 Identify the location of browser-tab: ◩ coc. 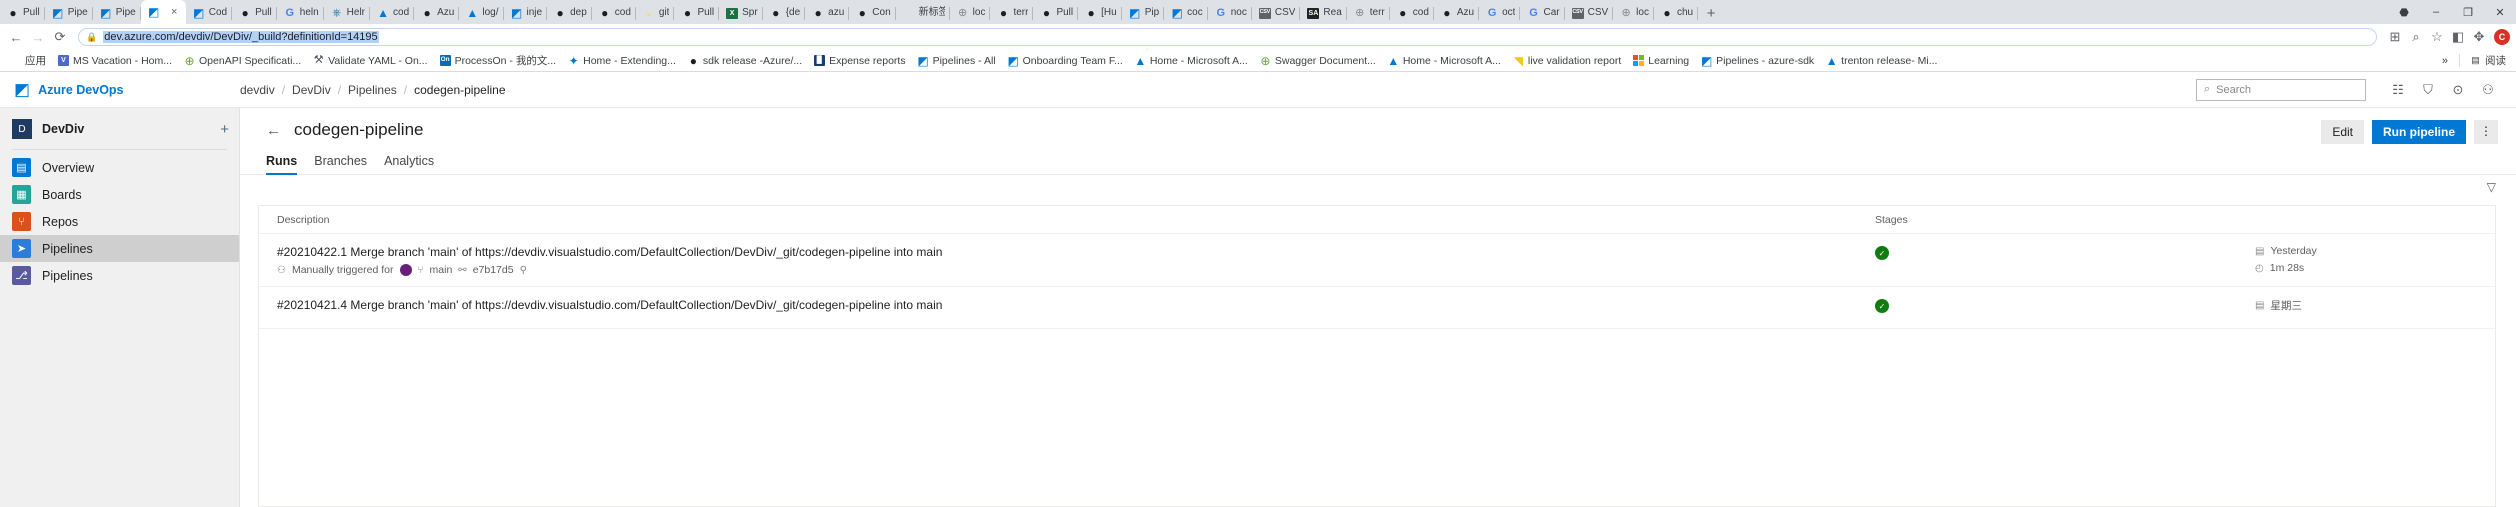
(1186, 13).